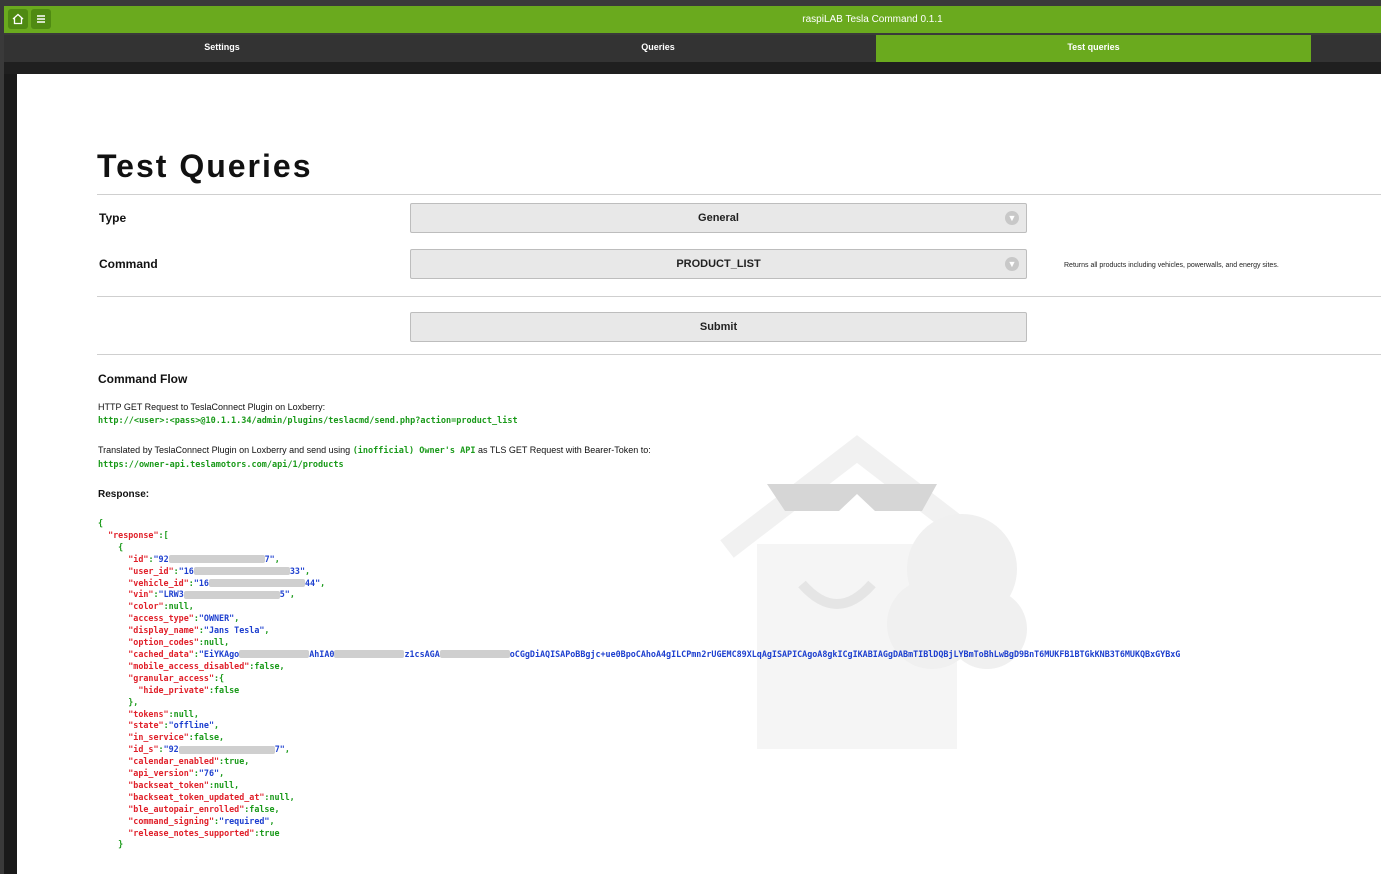  I want to click on command-flow-title: Command Flow, so click(143, 379).